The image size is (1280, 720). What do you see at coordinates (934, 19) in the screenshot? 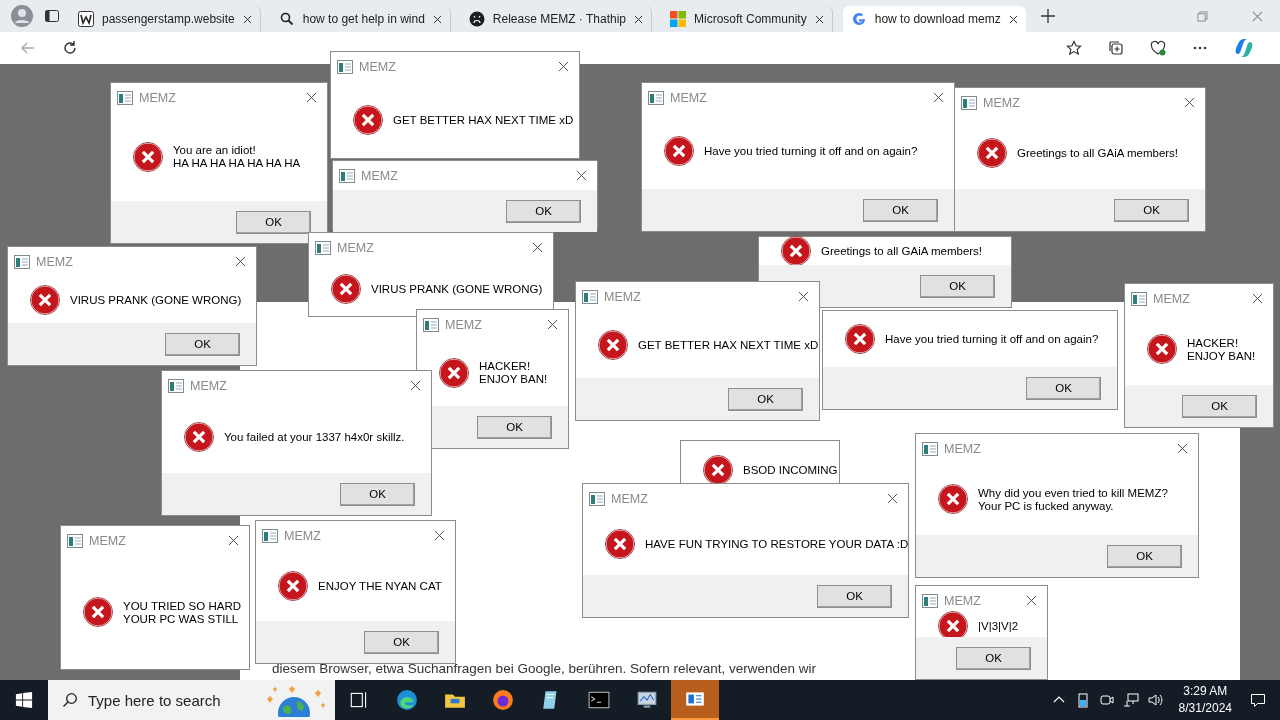
I see `browser-tab: how to download memz` at bounding box center [934, 19].